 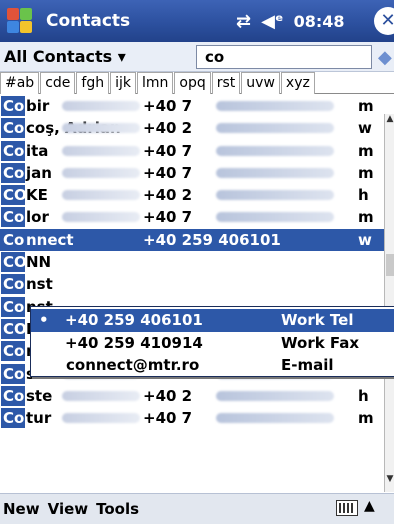 I want to click on tab-ijk: ijk, so click(x=123, y=83).